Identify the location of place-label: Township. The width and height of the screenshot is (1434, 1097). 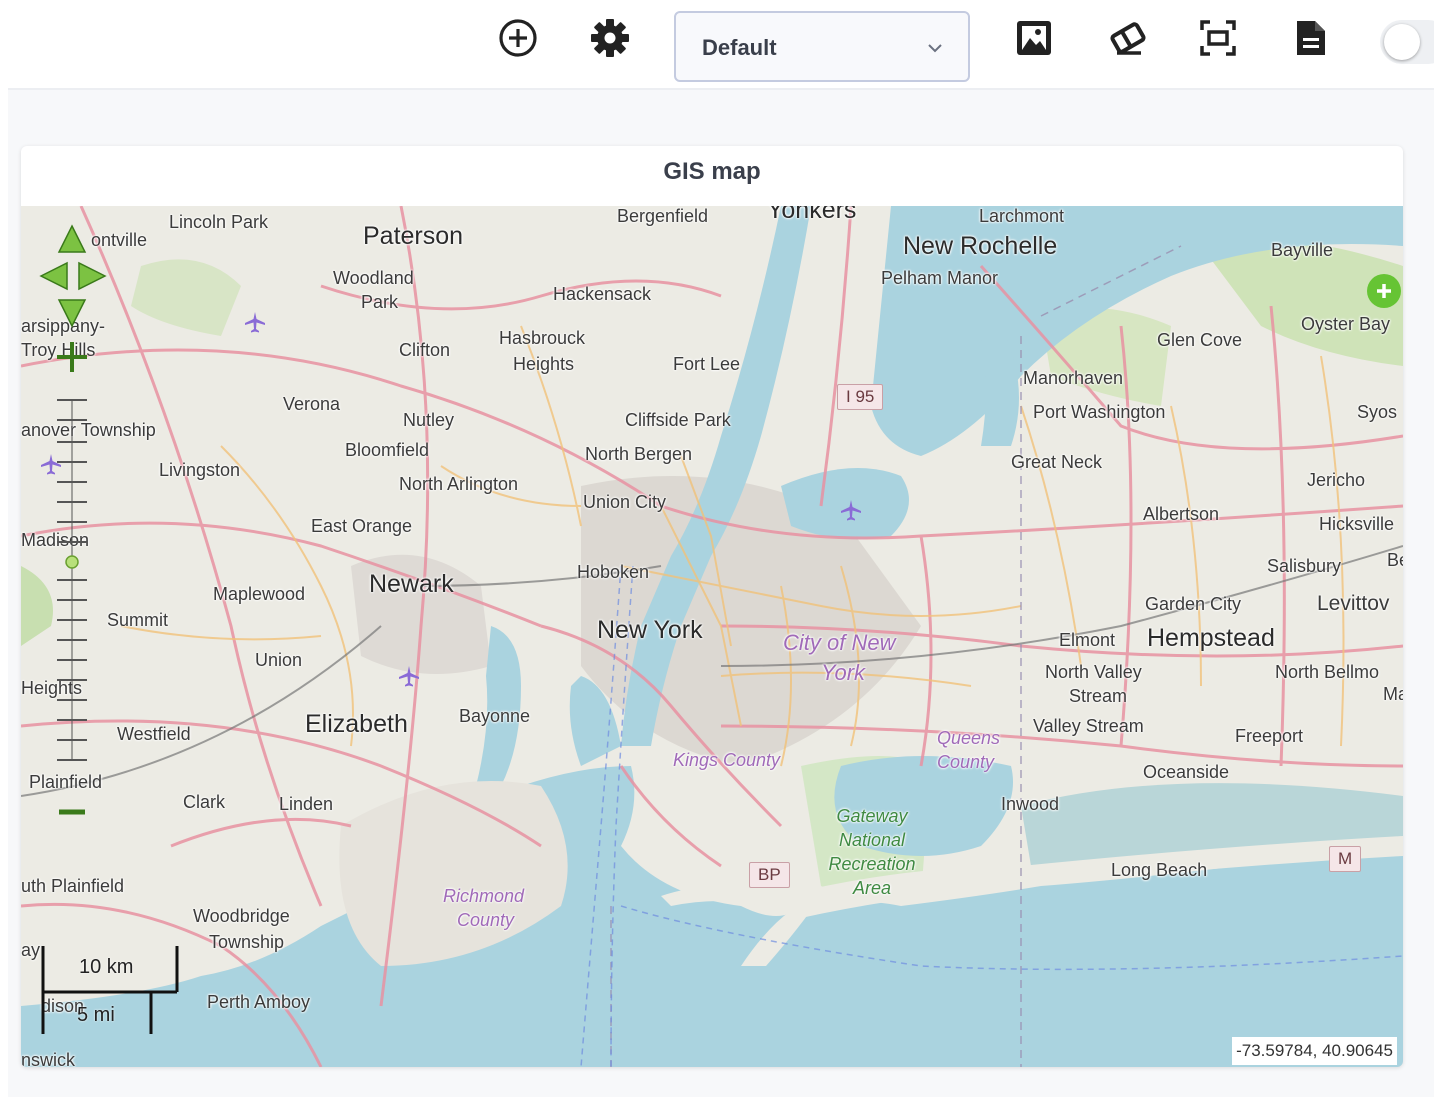
(247, 942).